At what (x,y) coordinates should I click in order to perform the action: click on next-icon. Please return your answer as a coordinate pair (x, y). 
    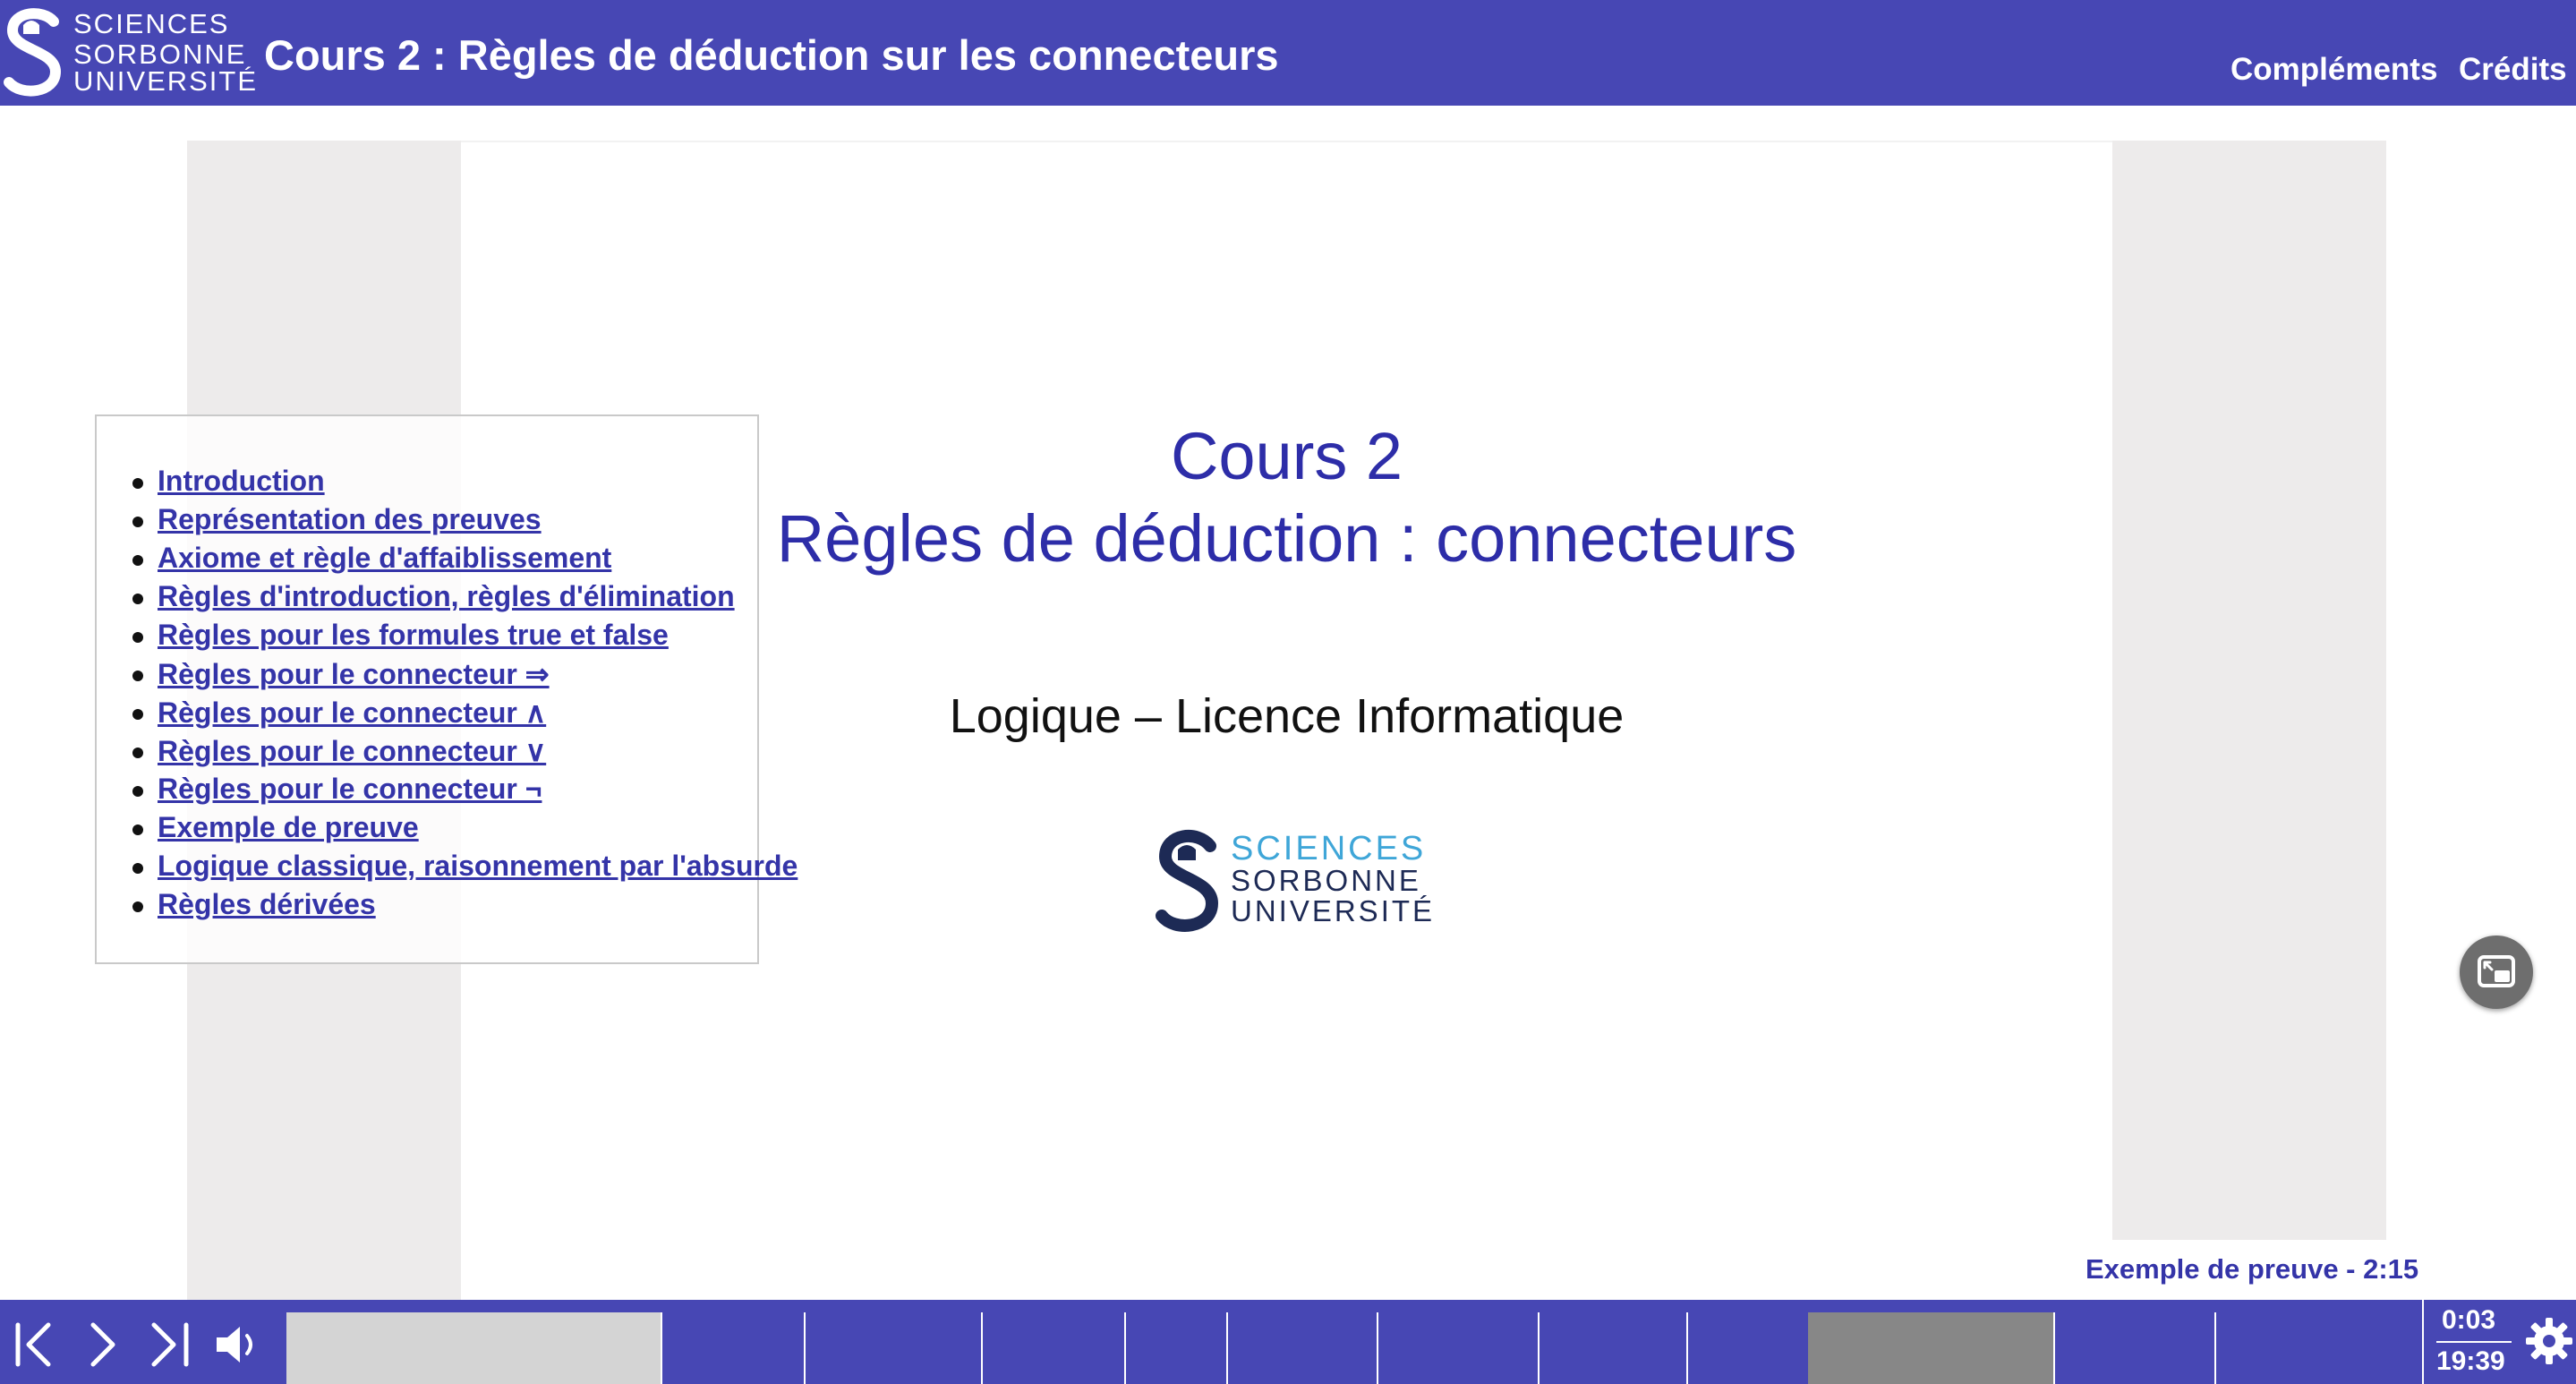
    Looking at the image, I should click on (102, 1344).